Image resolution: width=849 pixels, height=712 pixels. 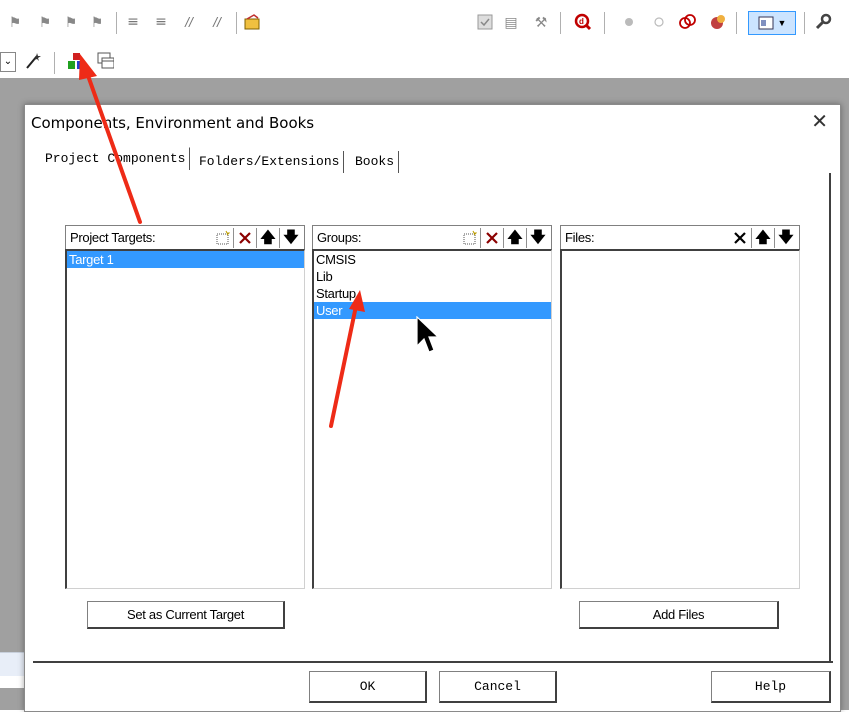 What do you see at coordinates (424, 61) in the screenshot?
I see `secondary-toolbar: ⌄` at bounding box center [424, 61].